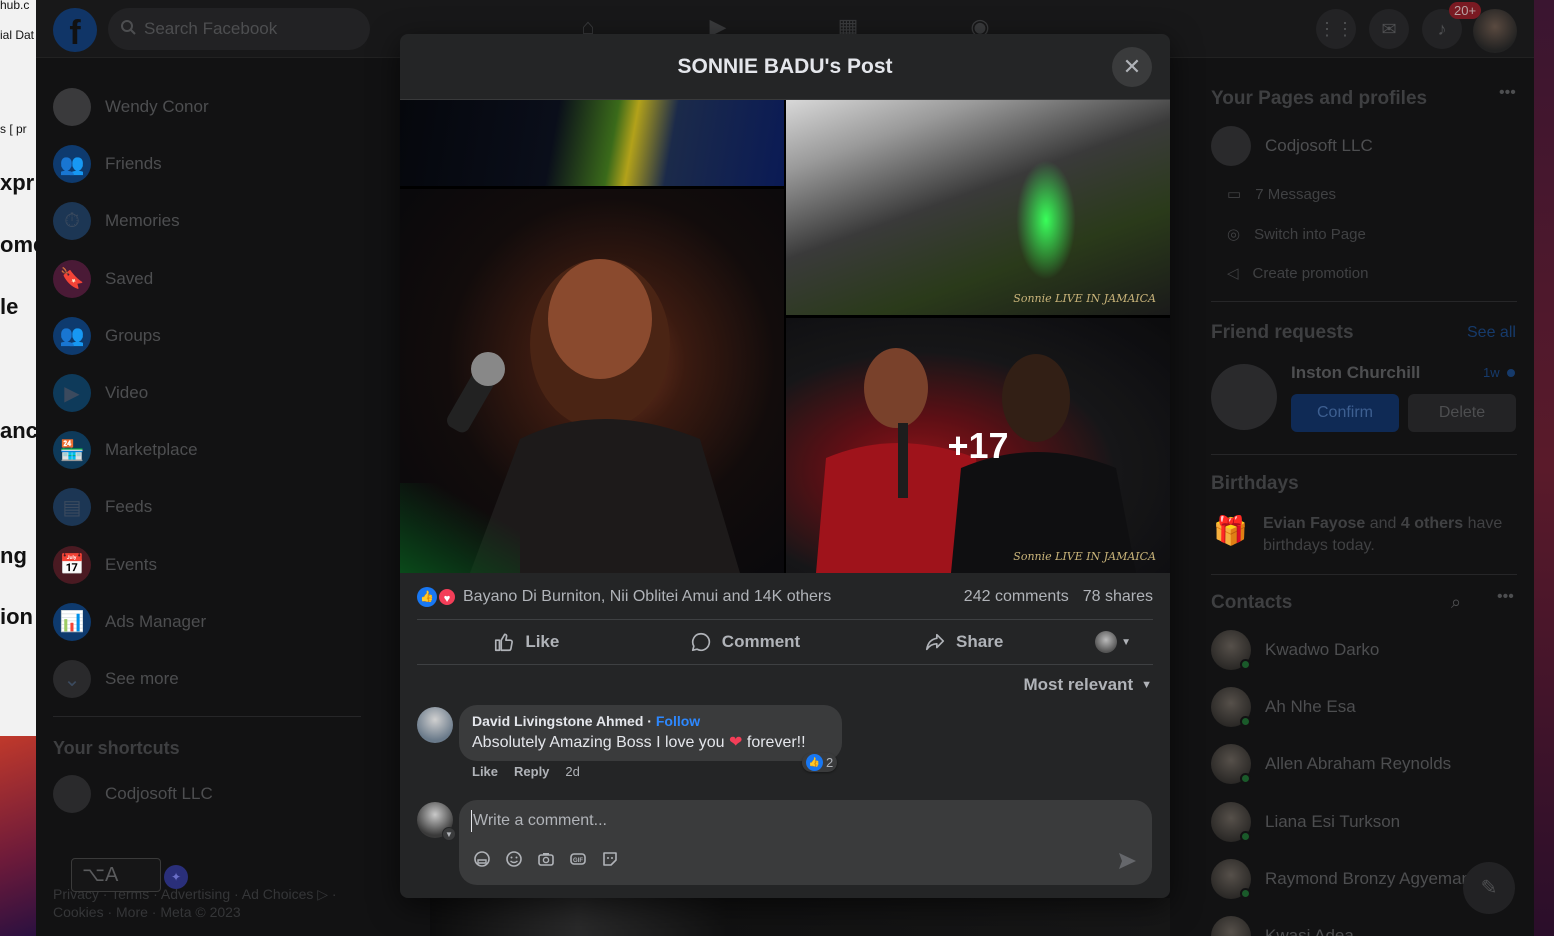  Describe the element at coordinates (116, 679) in the screenshot. I see `sidebar-item-see-more: ⌄ See more` at that location.